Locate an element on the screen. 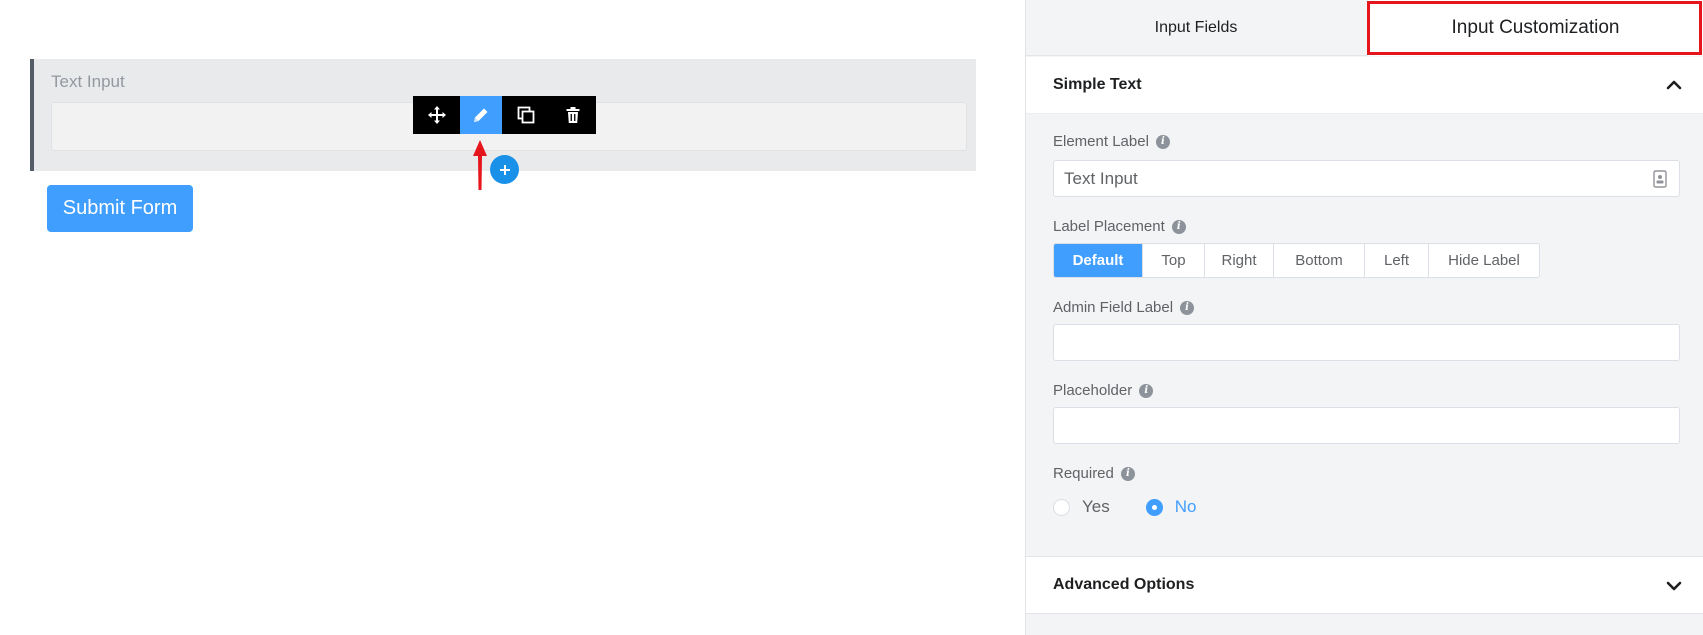  plus-icon is located at coordinates (504, 169).